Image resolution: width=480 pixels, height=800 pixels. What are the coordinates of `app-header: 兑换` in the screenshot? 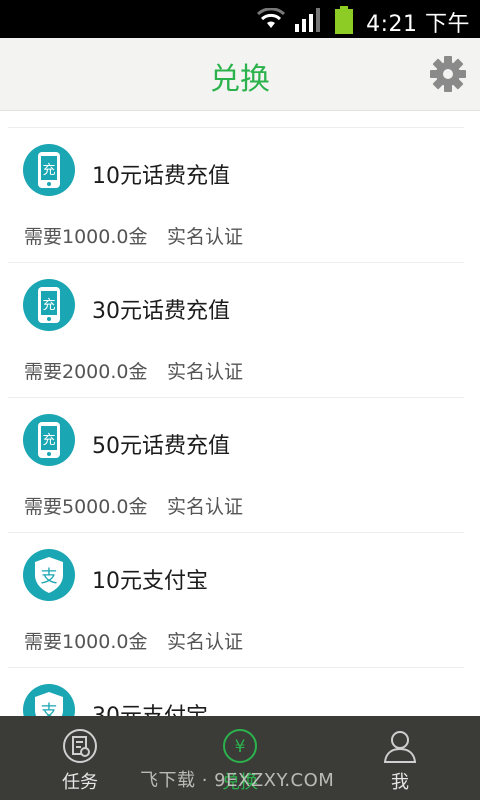 It's located at (240, 74).